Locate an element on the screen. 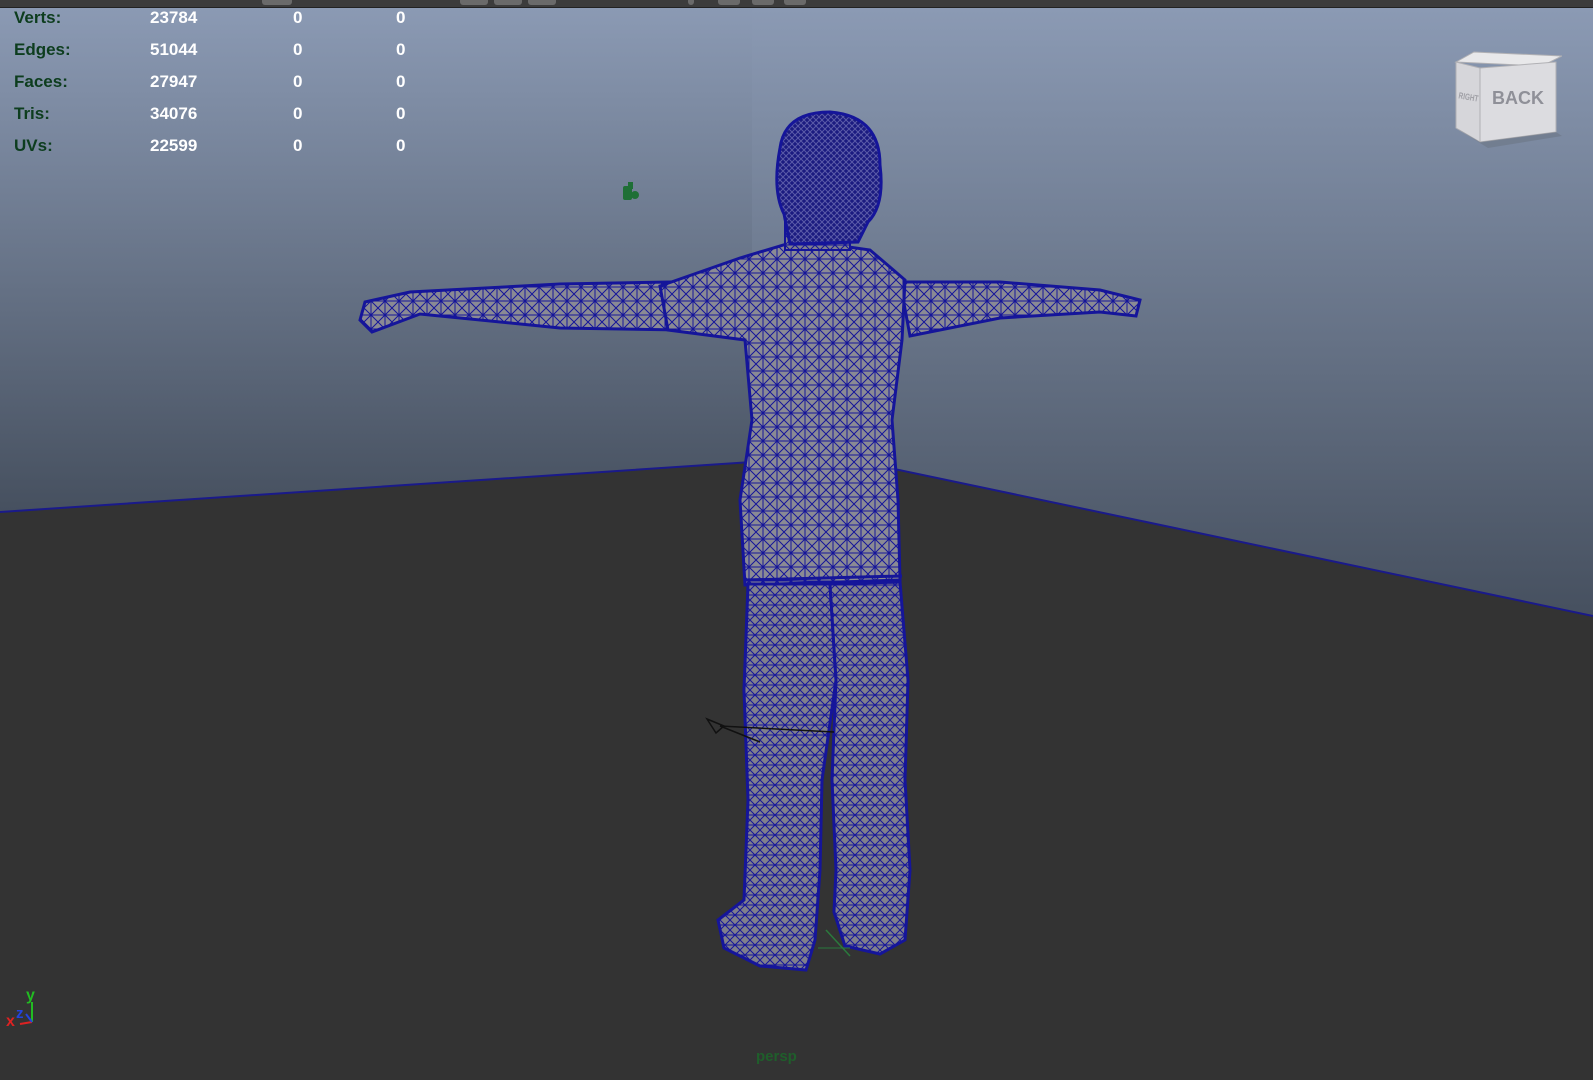 The height and width of the screenshot is (1080, 1593). hud-label: UVs: is located at coordinates (33, 145).